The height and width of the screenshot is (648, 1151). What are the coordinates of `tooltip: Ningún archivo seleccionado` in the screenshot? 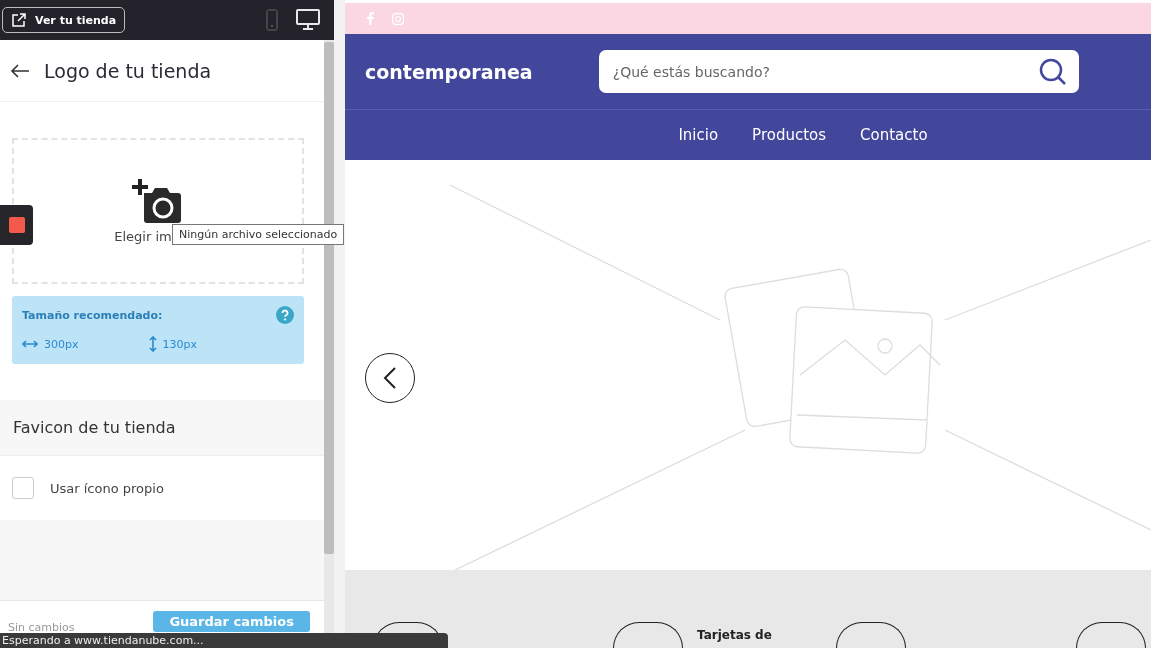 It's located at (258, 234).